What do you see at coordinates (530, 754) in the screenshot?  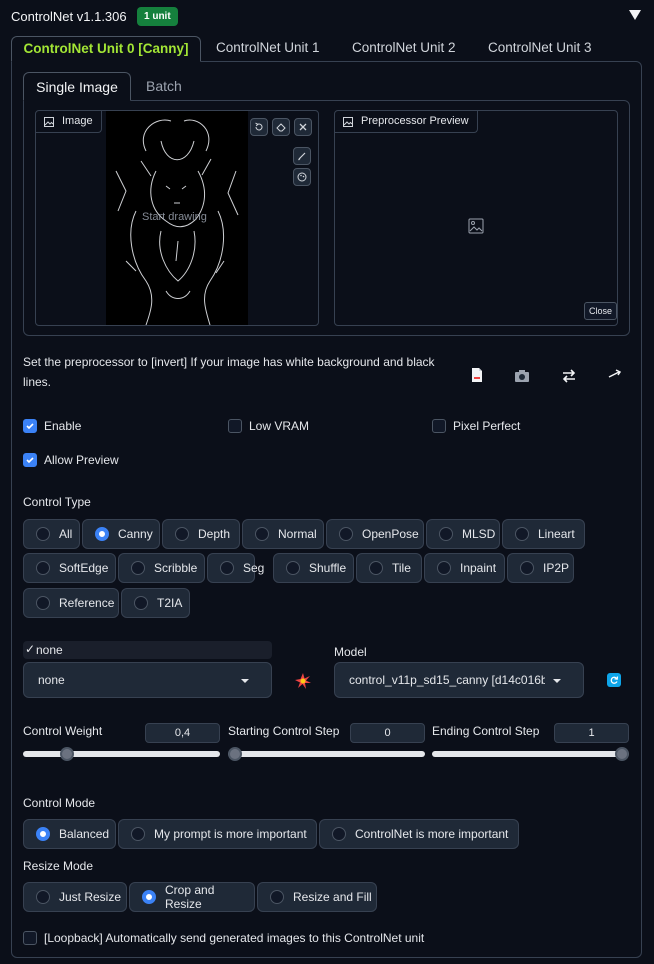 I see `end-step-slider` at bounding box center [530, 754].